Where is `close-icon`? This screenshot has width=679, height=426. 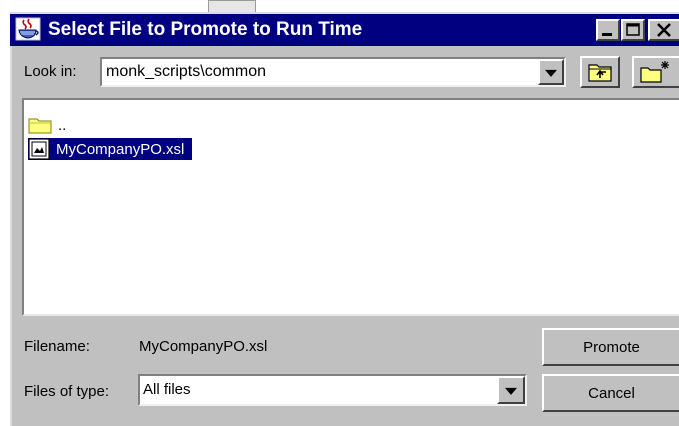
close-icon is located at coordinates (664, 30).